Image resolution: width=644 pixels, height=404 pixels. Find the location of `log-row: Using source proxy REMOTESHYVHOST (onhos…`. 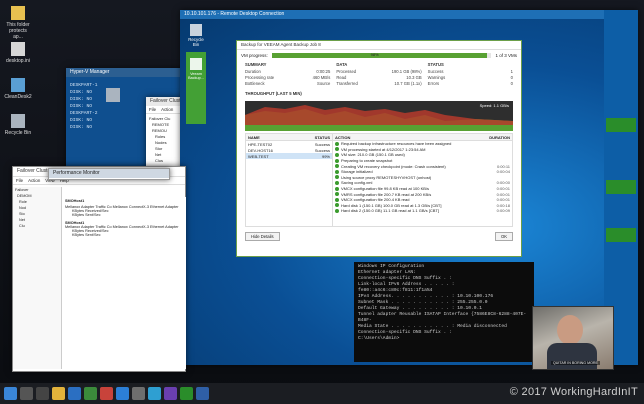

log-row: Using source proxy REMOTESHYVHOST (onhos… is located at coordinates (422, 178).